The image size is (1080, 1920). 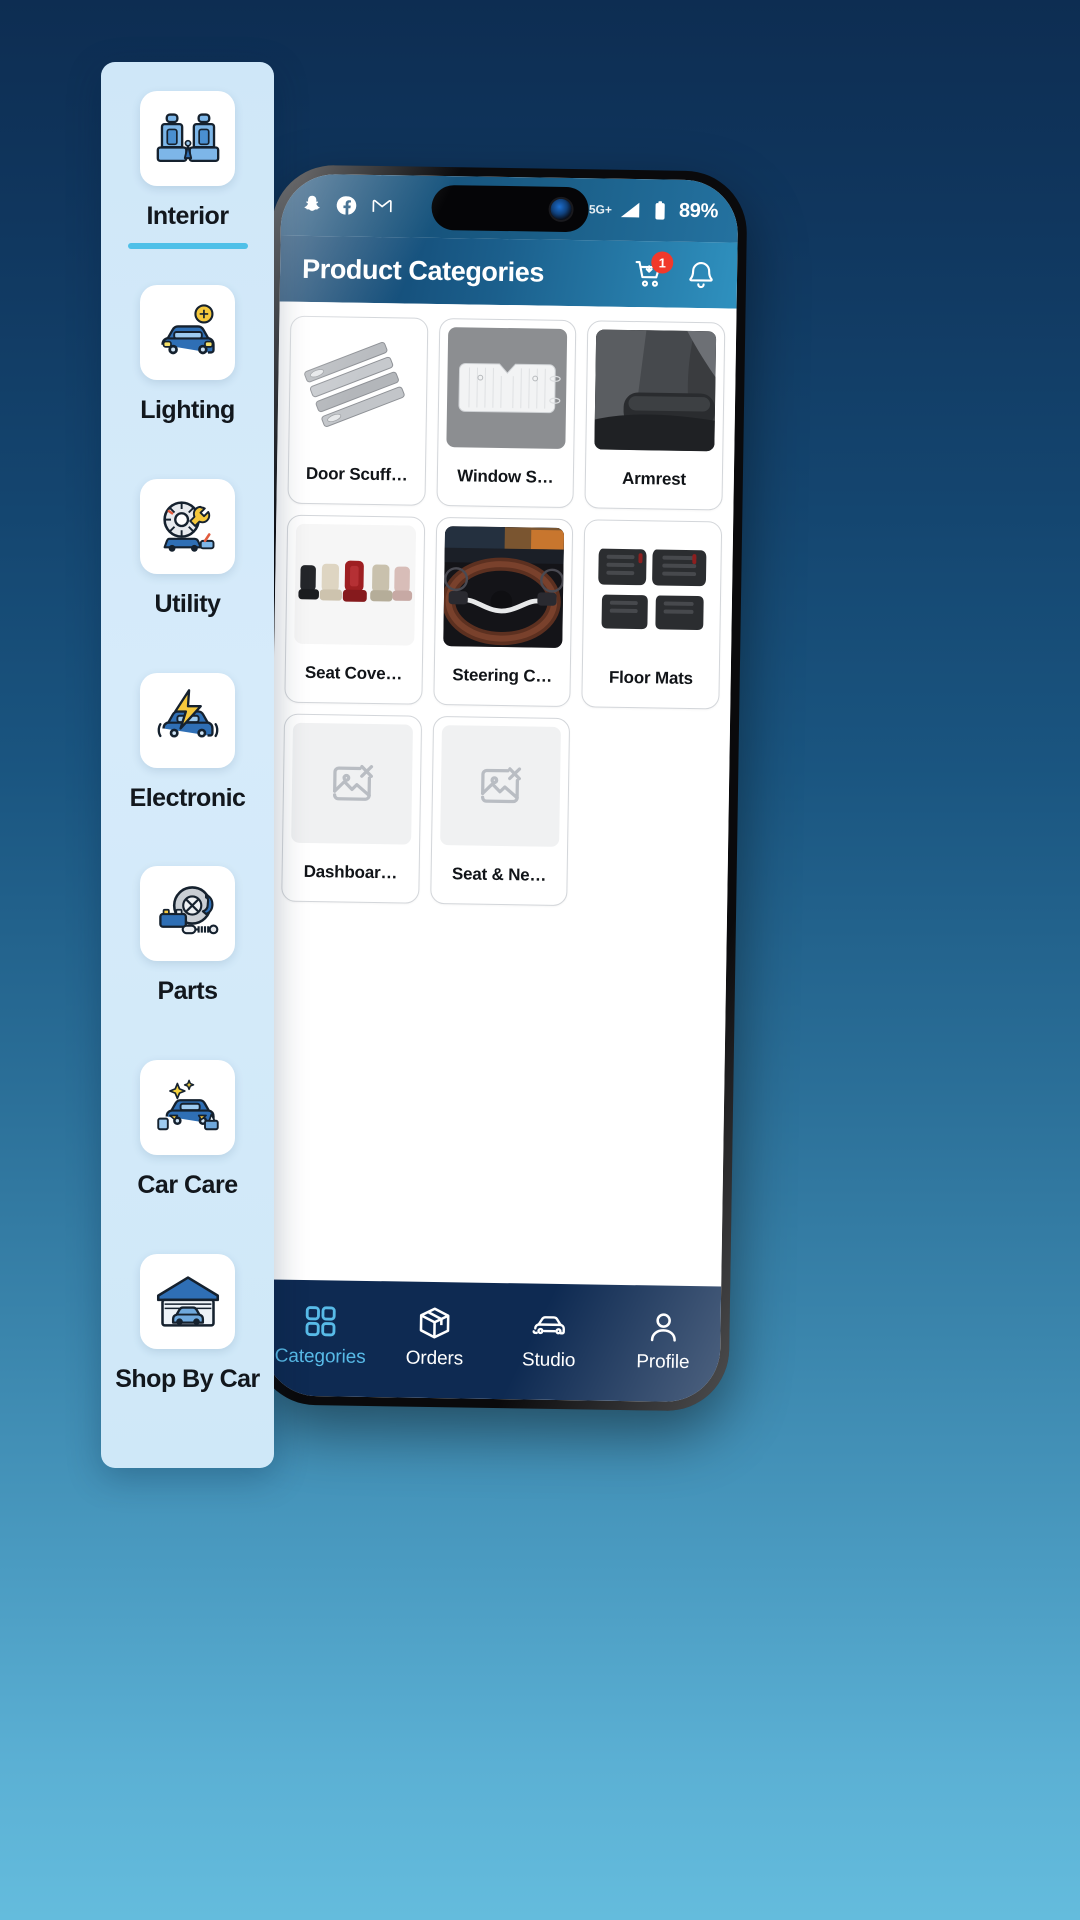 What do you see at coordinates (187, 138) in the screenshot?
I see `car-seats-icon` at bounding box center [187, 138].